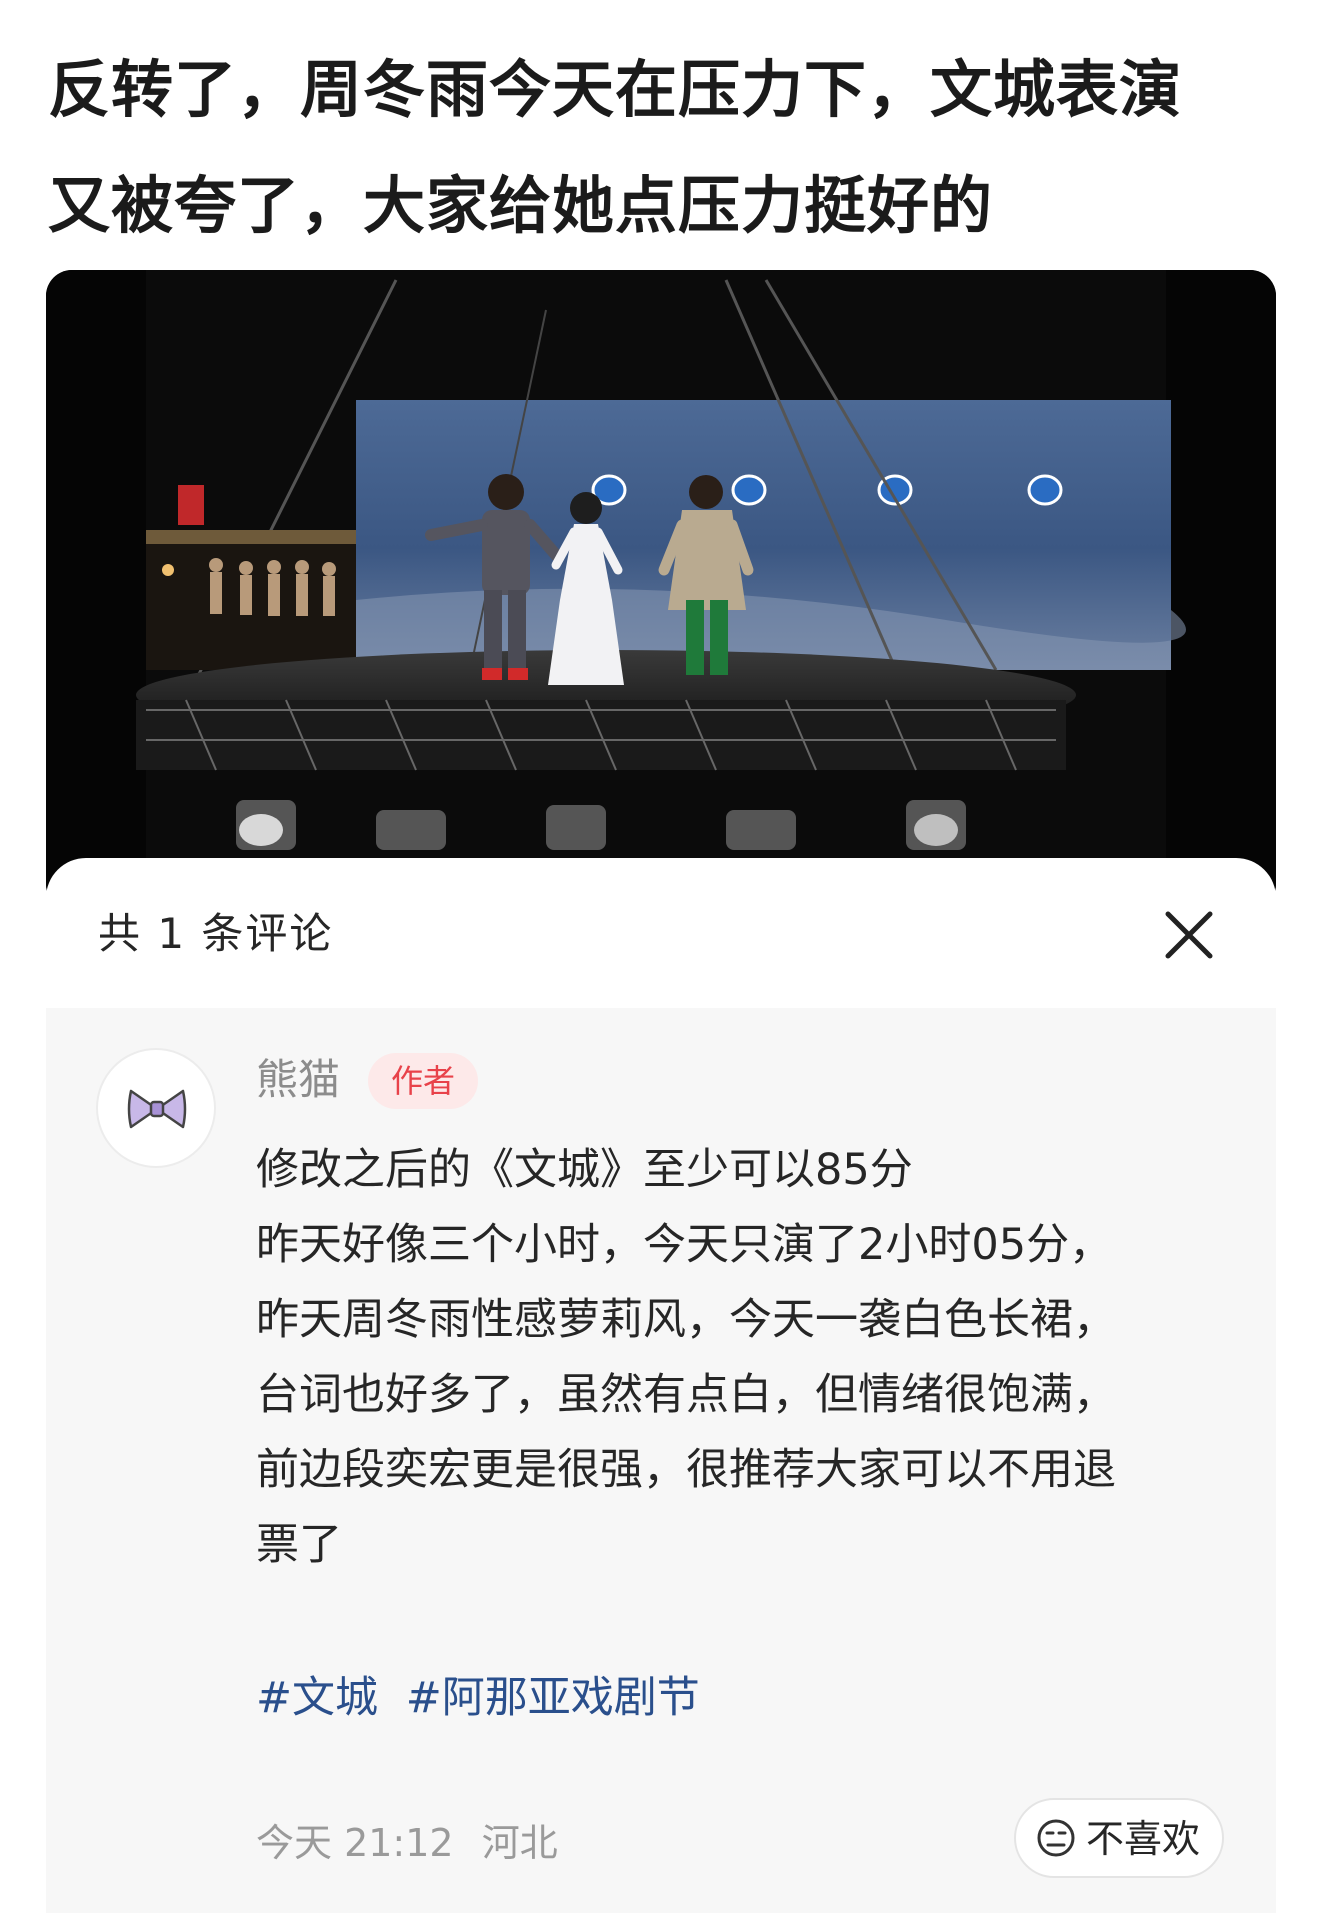 The width and height of the screenshot is (1320, 1913). I want to click on dislike-button: 不喜欢, so click(1119, 1838).